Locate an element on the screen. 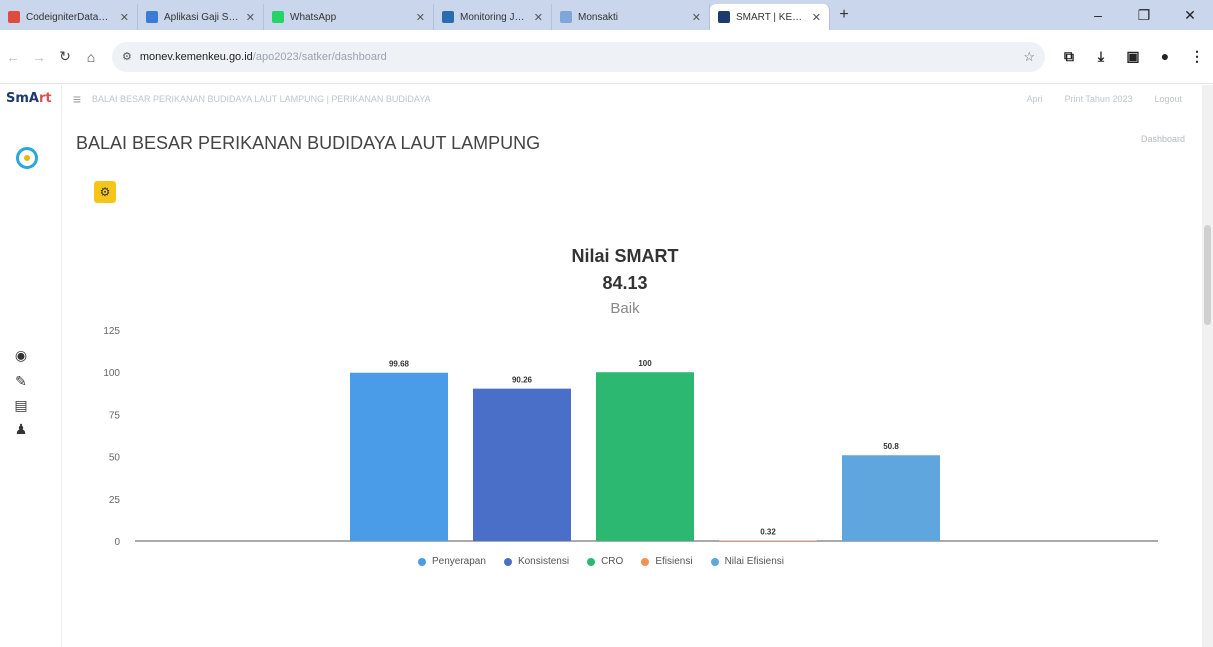 The height and width of the screenshot is (647, 1213). bar-penyerapan is located at coordinates (399, 456).